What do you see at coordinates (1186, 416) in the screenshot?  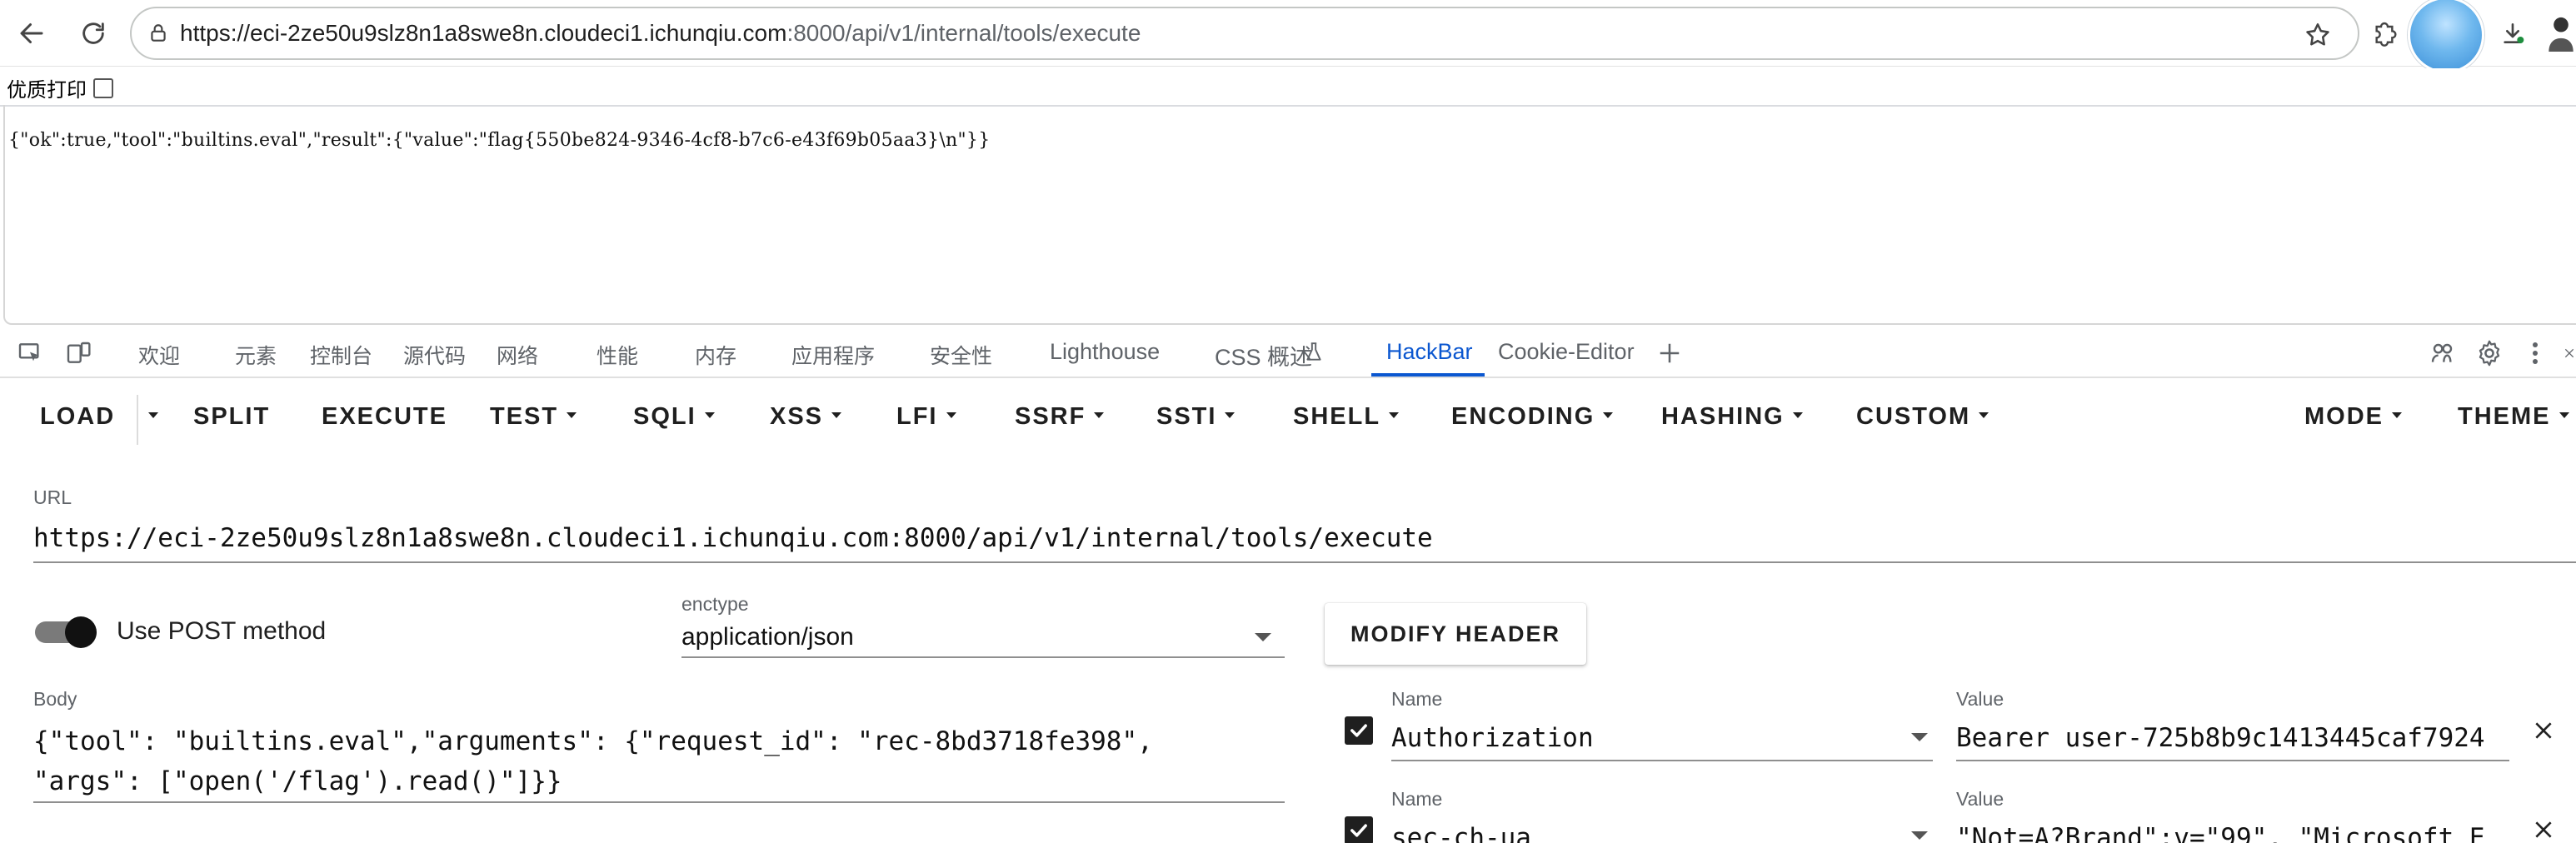 I see `ssti-label: SSTI` at bounding box center [1186, 416].